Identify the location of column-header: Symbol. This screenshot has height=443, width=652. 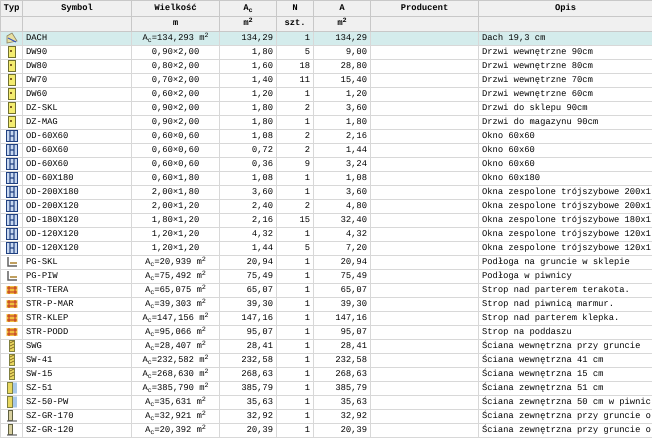
(77, 8).